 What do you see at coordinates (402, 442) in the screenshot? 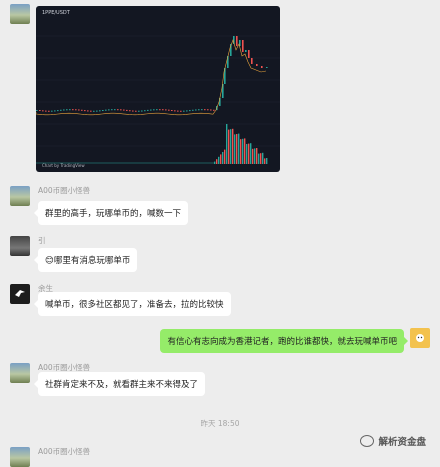
I see `watermark-text: 解析资金盘` at bounding box center [402, 442].